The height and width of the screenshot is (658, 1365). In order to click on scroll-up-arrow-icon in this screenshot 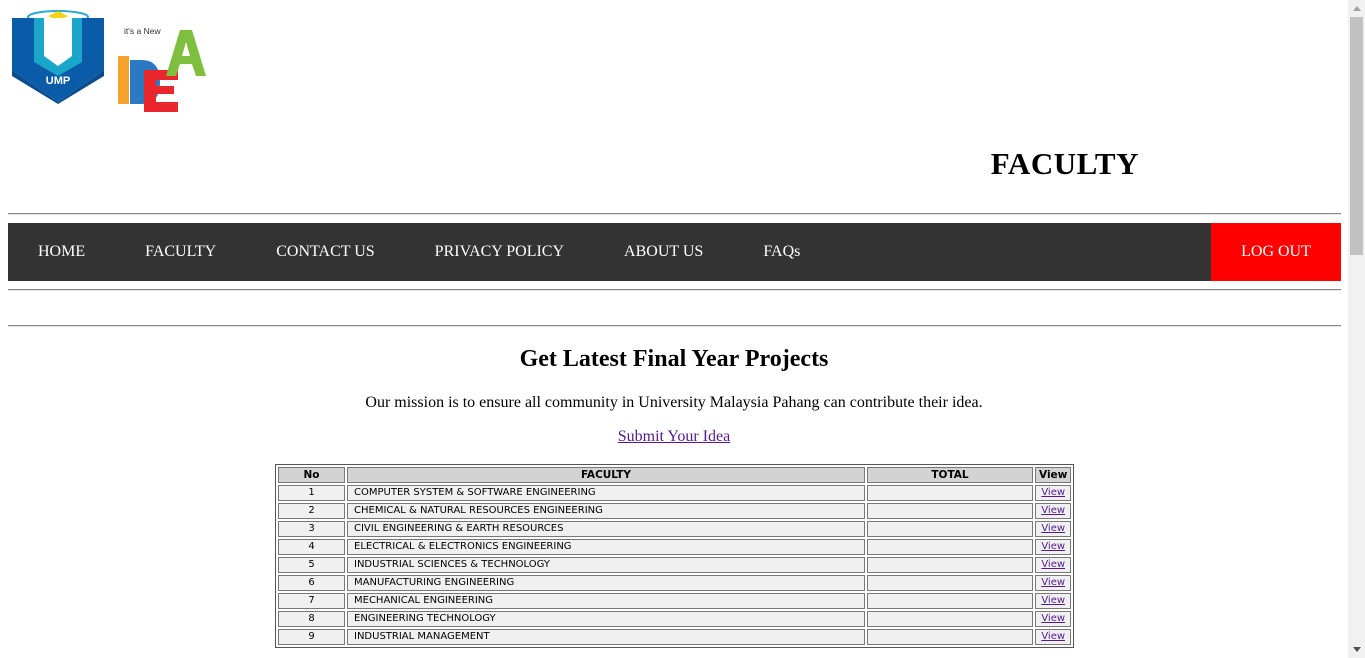, I will do `click(1356, 8)`.